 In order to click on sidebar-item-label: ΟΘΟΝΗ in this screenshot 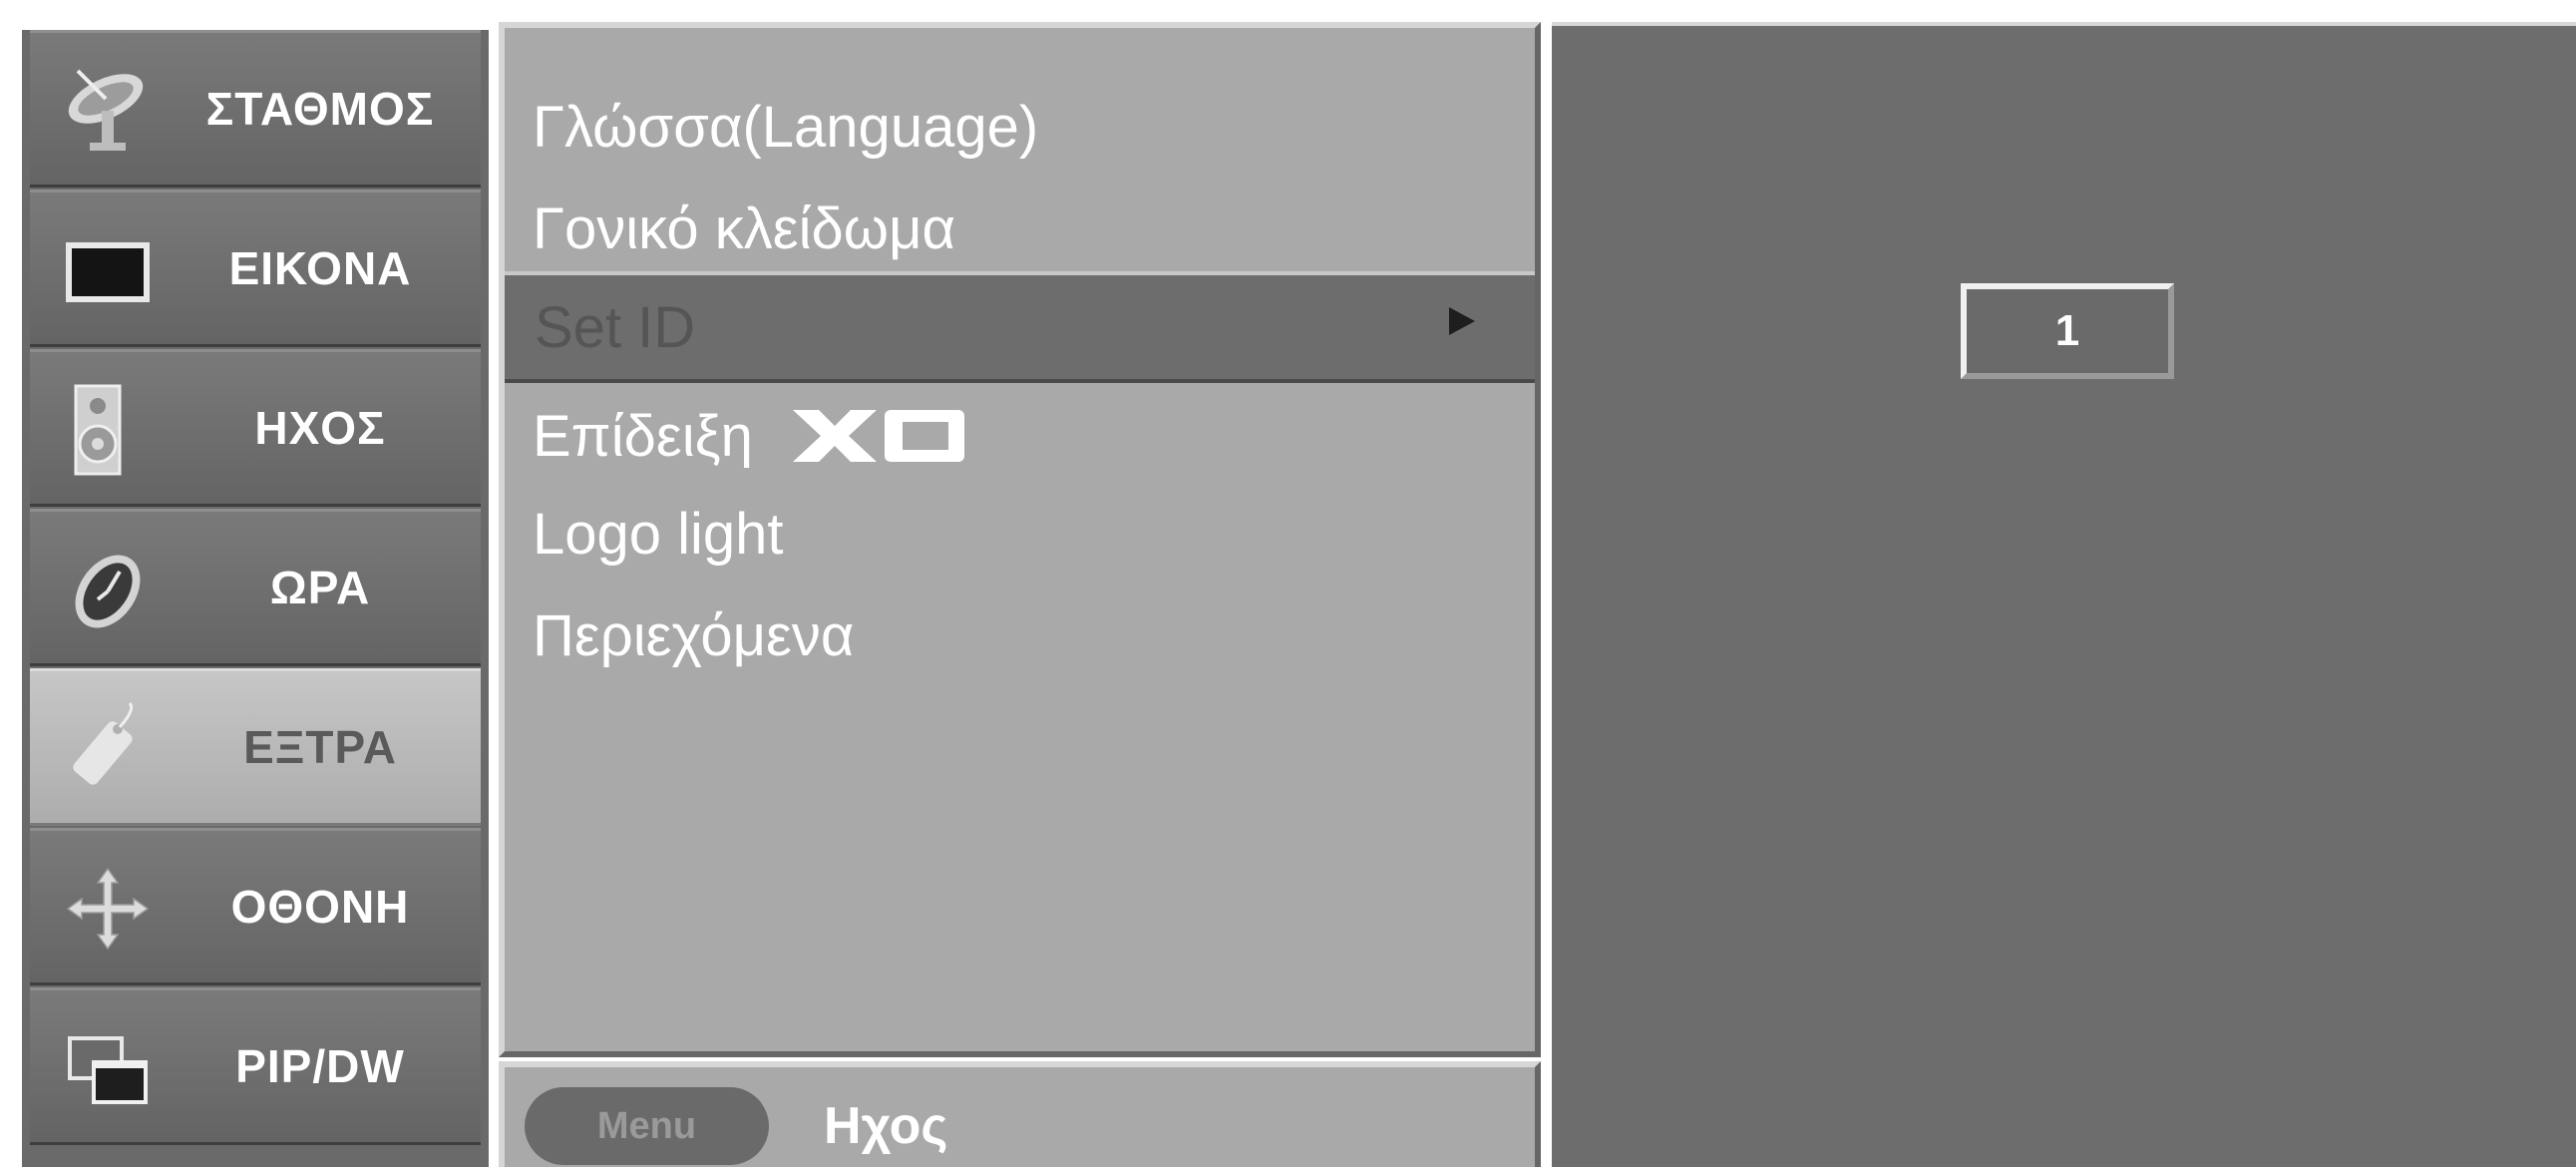, I will do `click(320, 907)`.